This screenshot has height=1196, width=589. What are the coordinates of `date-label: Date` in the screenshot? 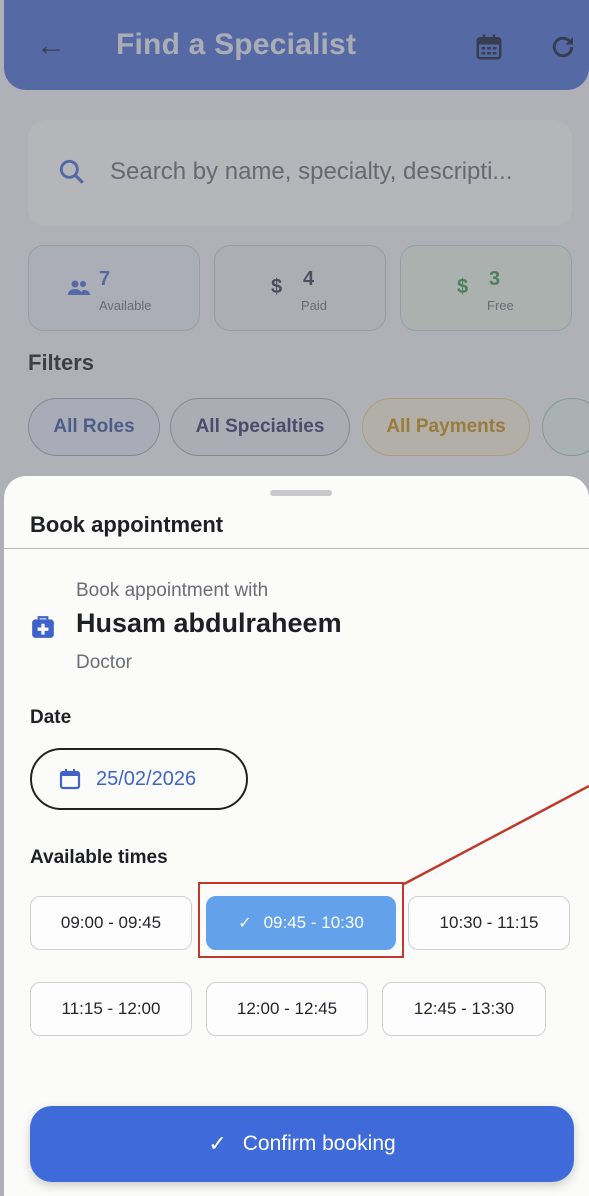 It's located at (51, 717).